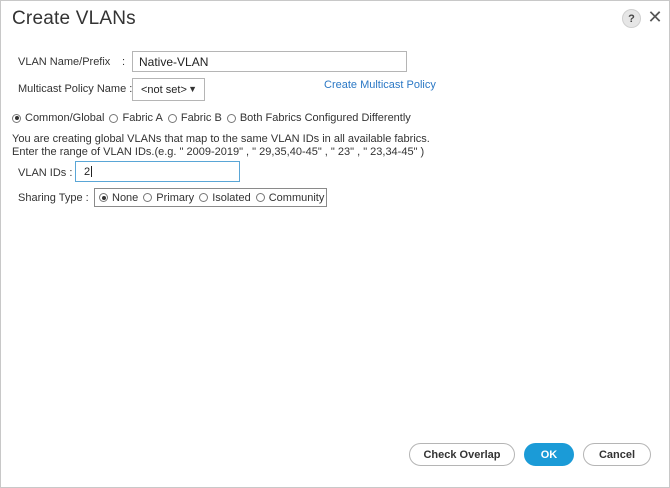 The width and height of the screenshot is (670, 488). What do you see at coordinates (157, 171) in the screenshot?
I see `vlan-ids-input: 2` at bounding box center [157, 171].